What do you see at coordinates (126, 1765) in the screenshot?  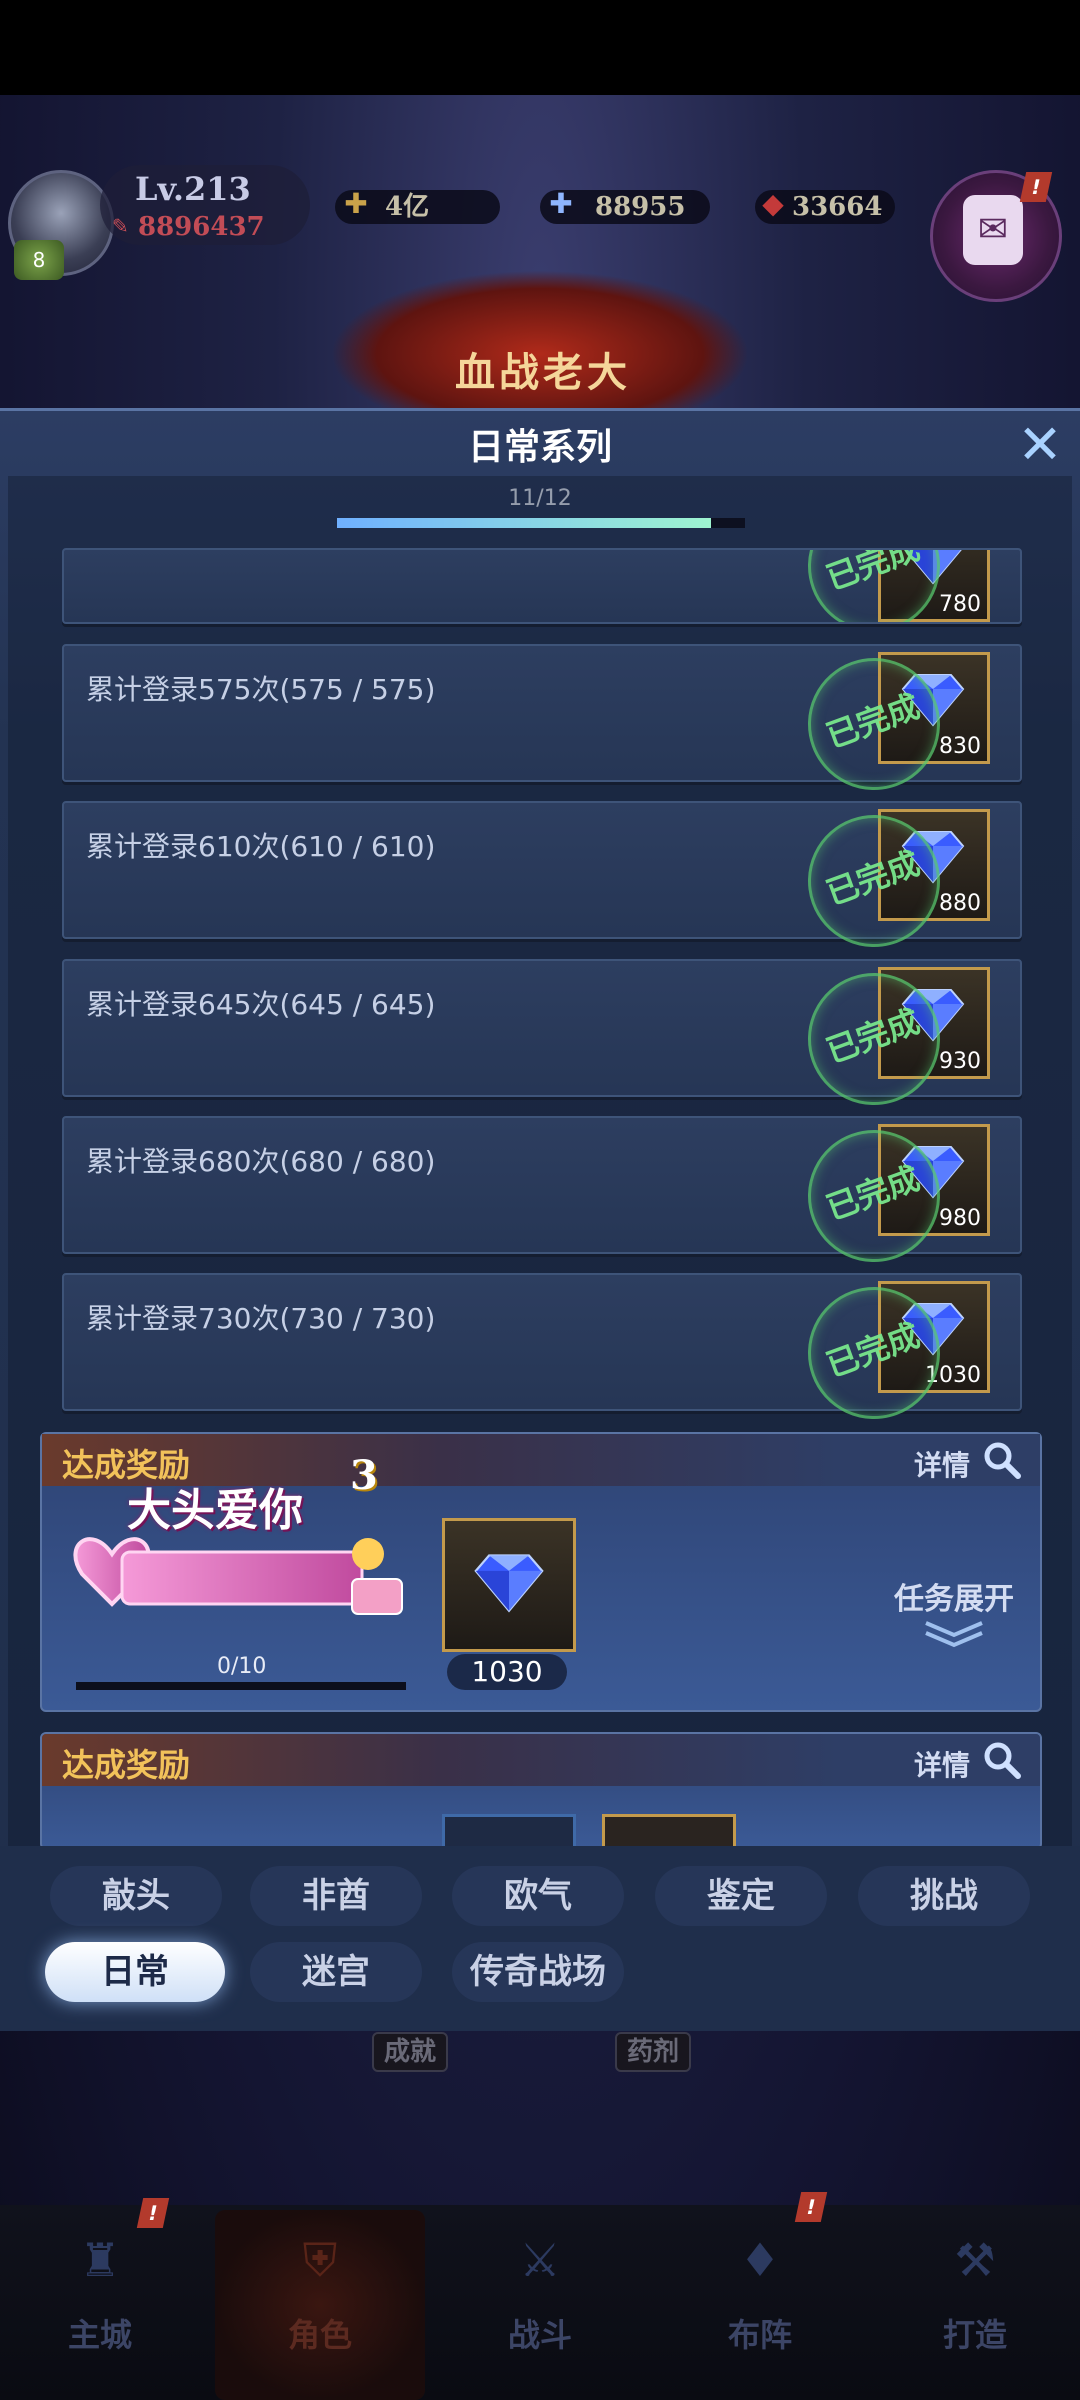 I see `achievement-title-2: 达成奖励` at bounding box center [126, 1765].